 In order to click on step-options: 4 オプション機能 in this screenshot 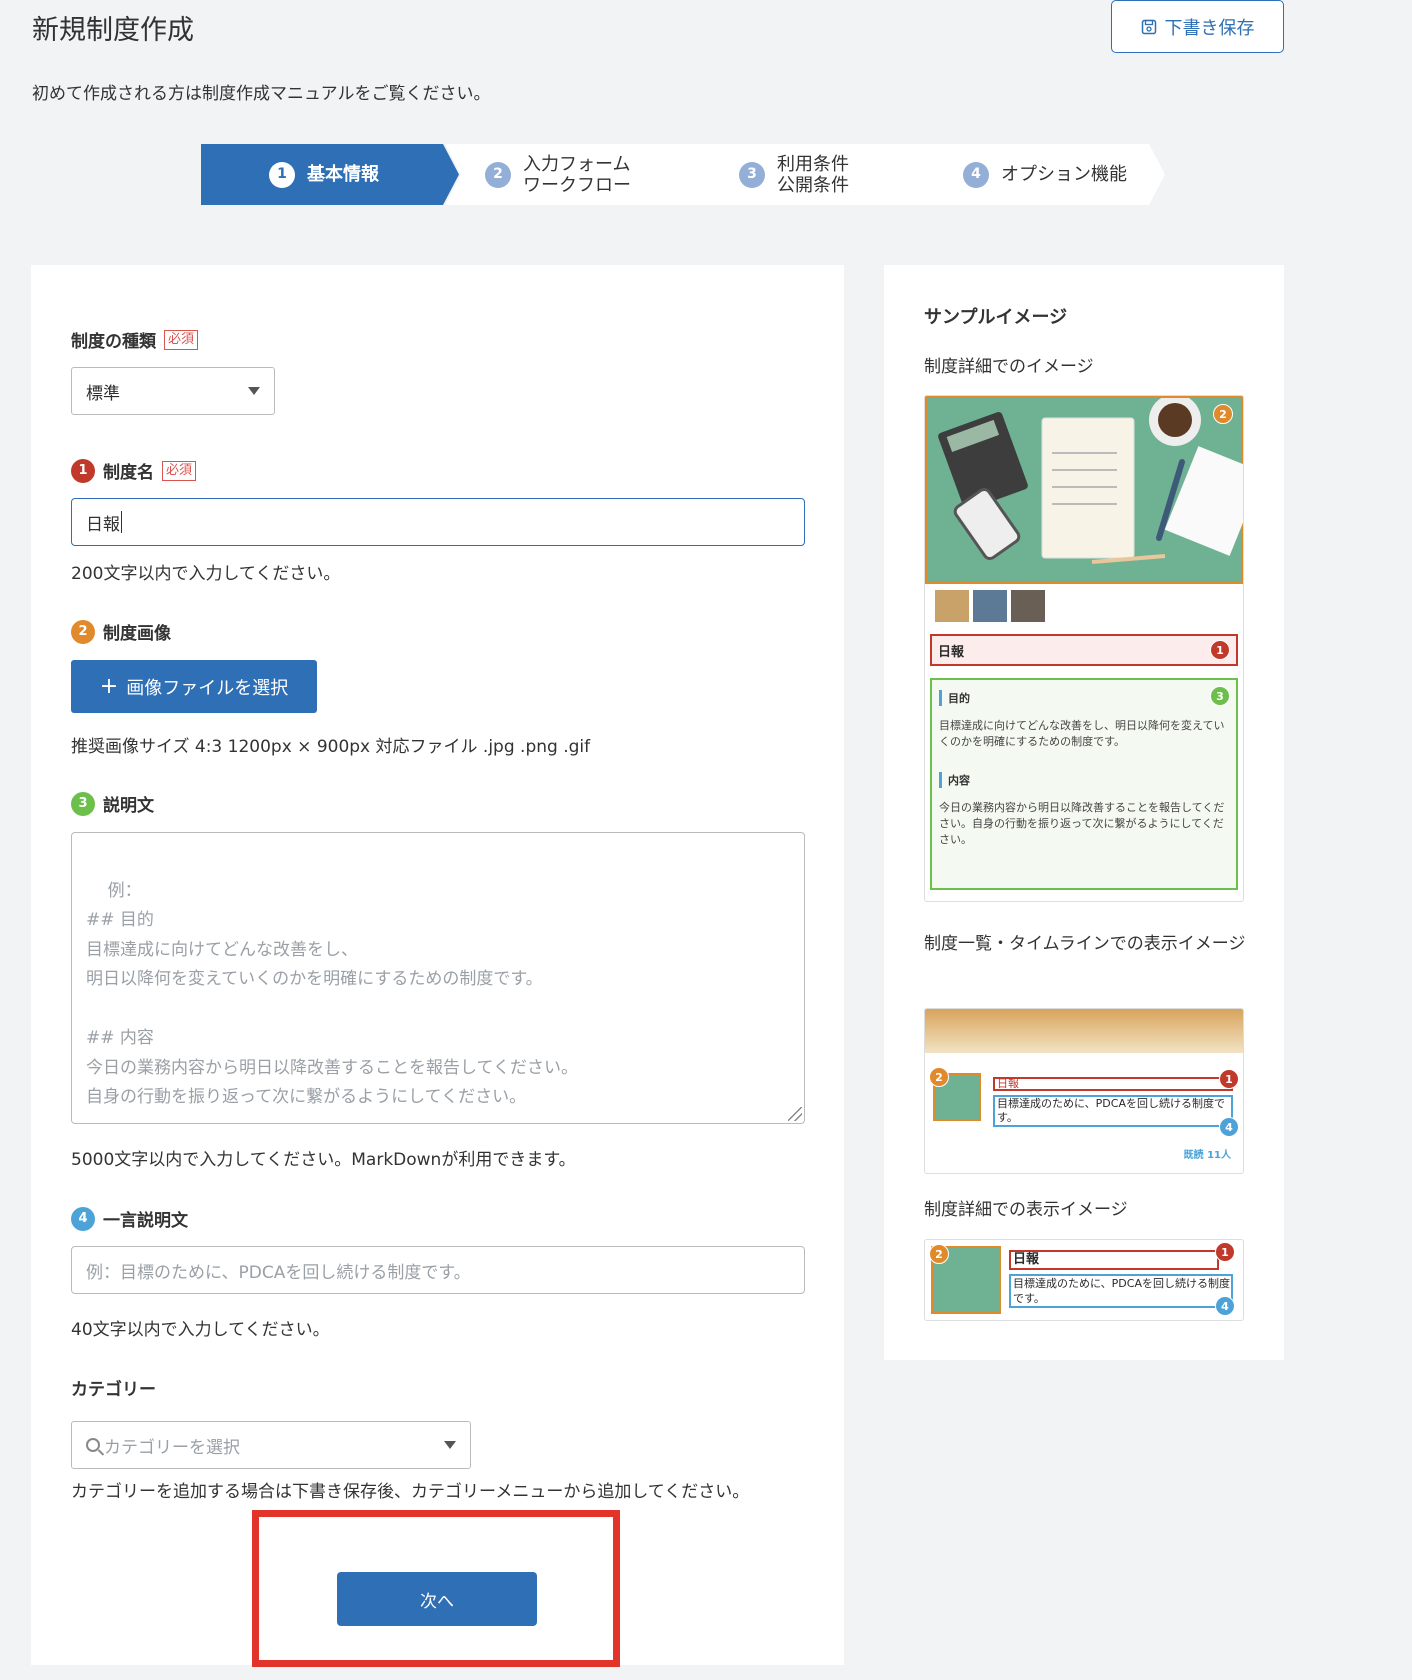, I will do `click(1042, 174)`.